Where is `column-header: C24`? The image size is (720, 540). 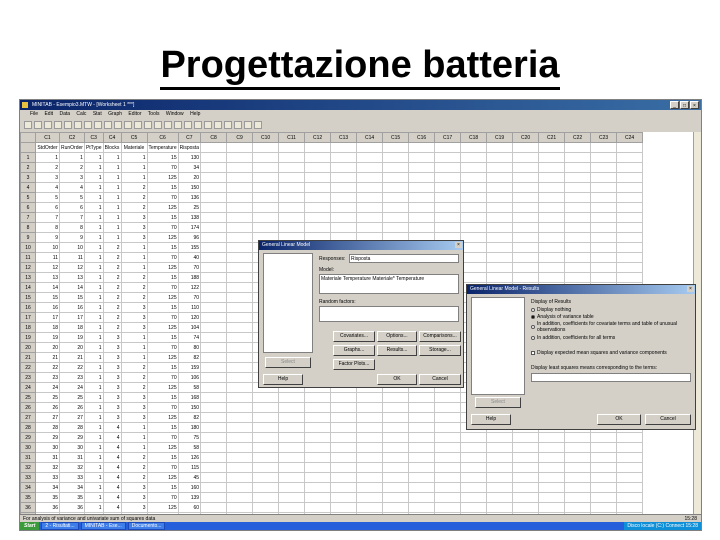 column-header: C24 is located at coordinates (630, 137).